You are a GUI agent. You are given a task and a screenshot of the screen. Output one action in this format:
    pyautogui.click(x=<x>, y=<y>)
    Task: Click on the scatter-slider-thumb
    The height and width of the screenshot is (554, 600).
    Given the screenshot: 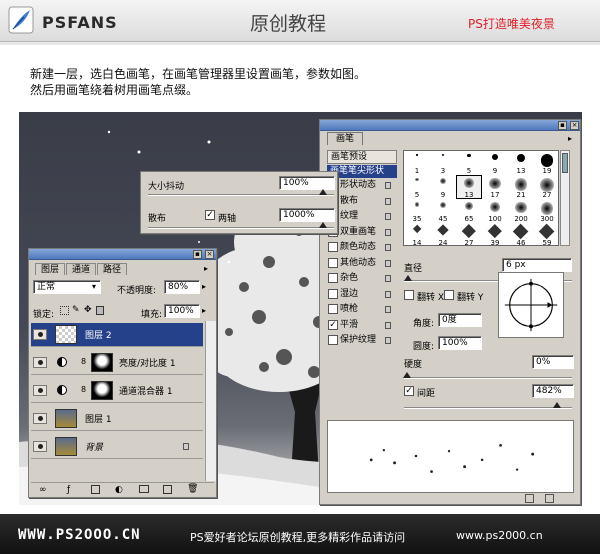 What is the action you would take?
    pyautogui.click(x=323, y=225)
    